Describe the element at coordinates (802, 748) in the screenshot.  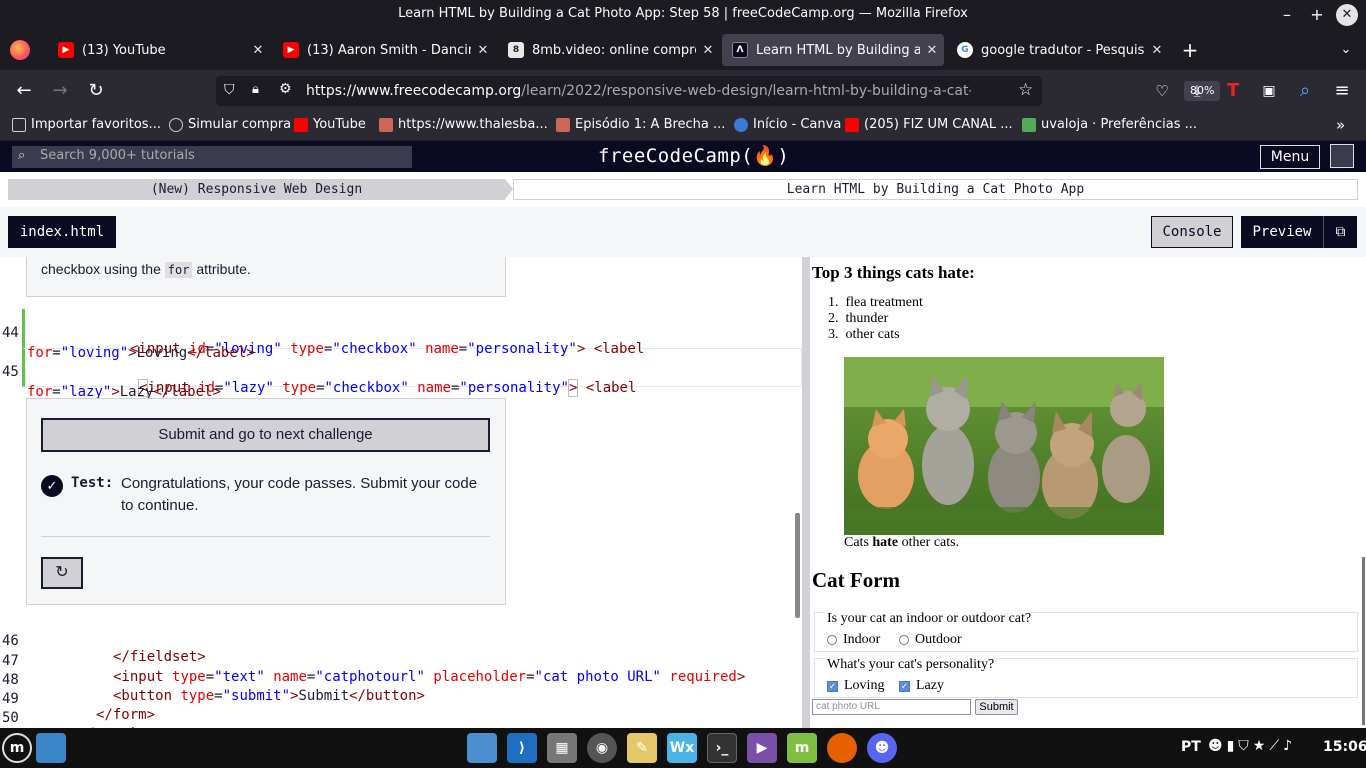
I see `mint-update-icon: m` at that location.